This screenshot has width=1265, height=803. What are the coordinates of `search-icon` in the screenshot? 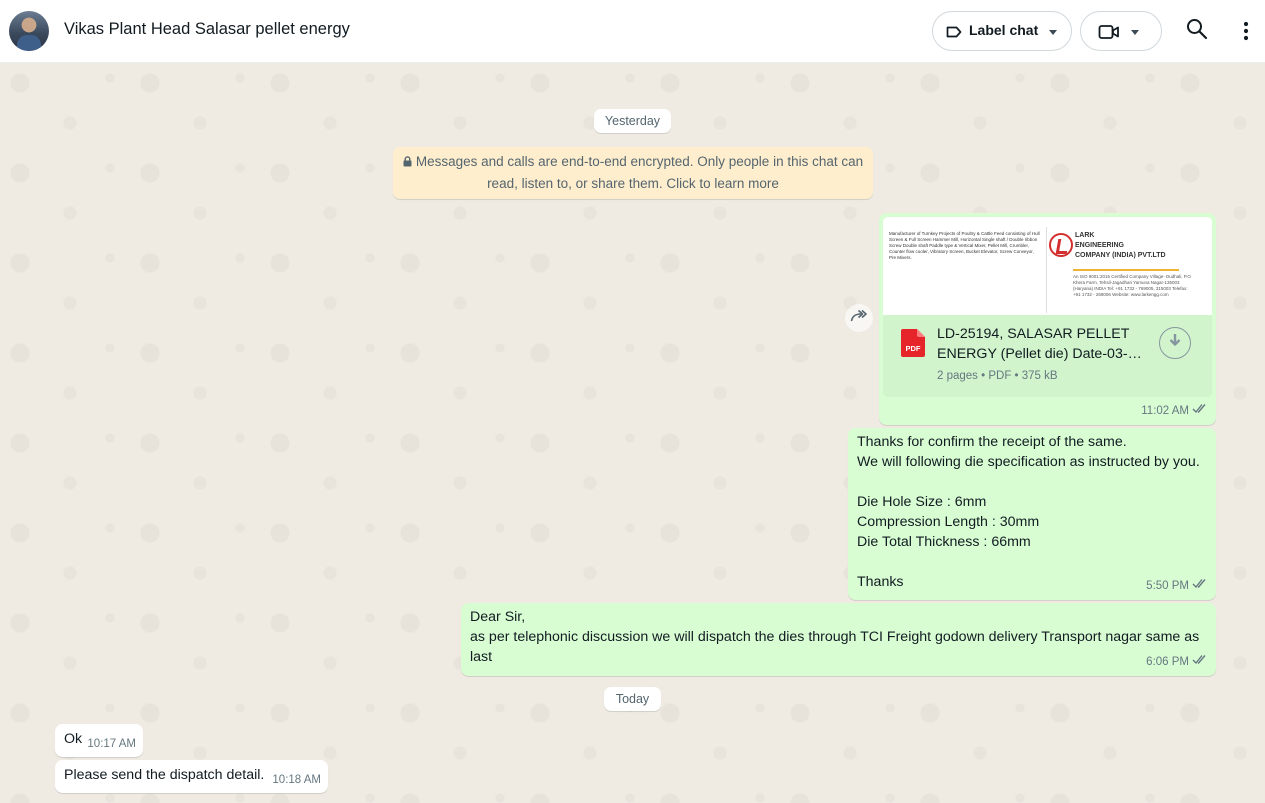 It's located at (1197, 31).